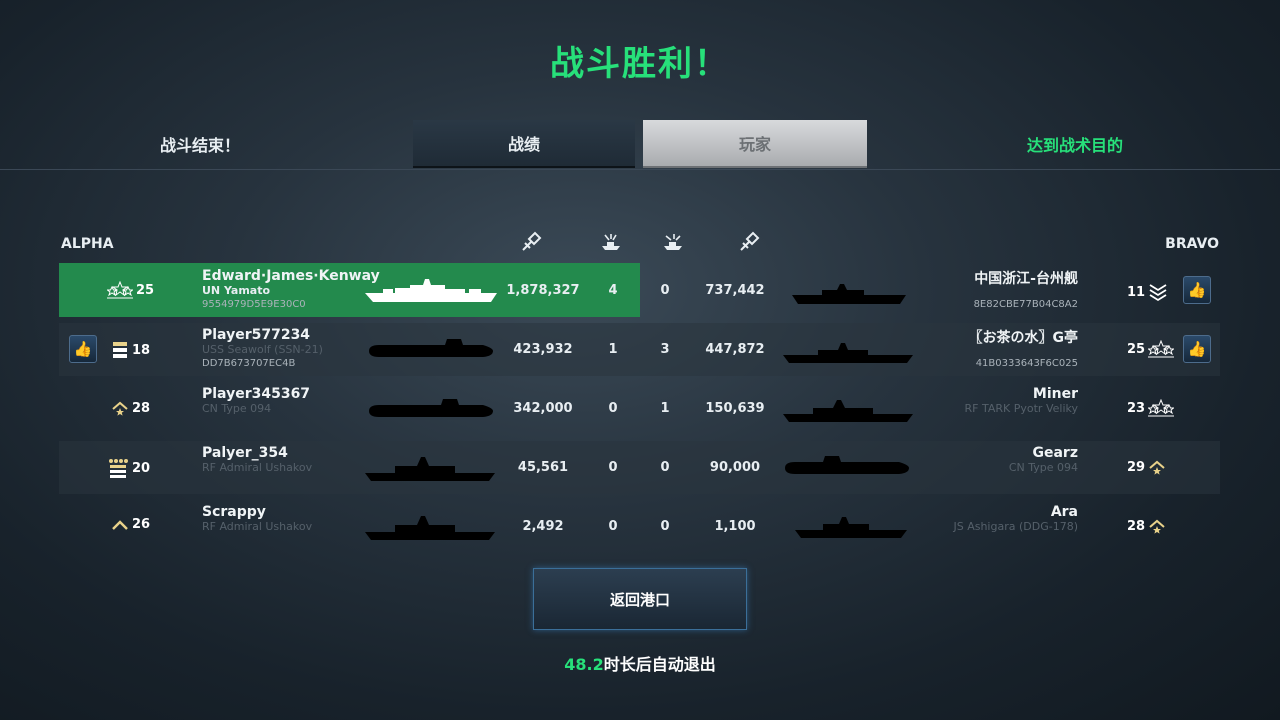 The width and height of the screenshot is (1280, 720). What do you see at coordinates (237, 408) in the screenshot?
I see `left-player-ship: CN Type 094` at bounding box center [237, 408].